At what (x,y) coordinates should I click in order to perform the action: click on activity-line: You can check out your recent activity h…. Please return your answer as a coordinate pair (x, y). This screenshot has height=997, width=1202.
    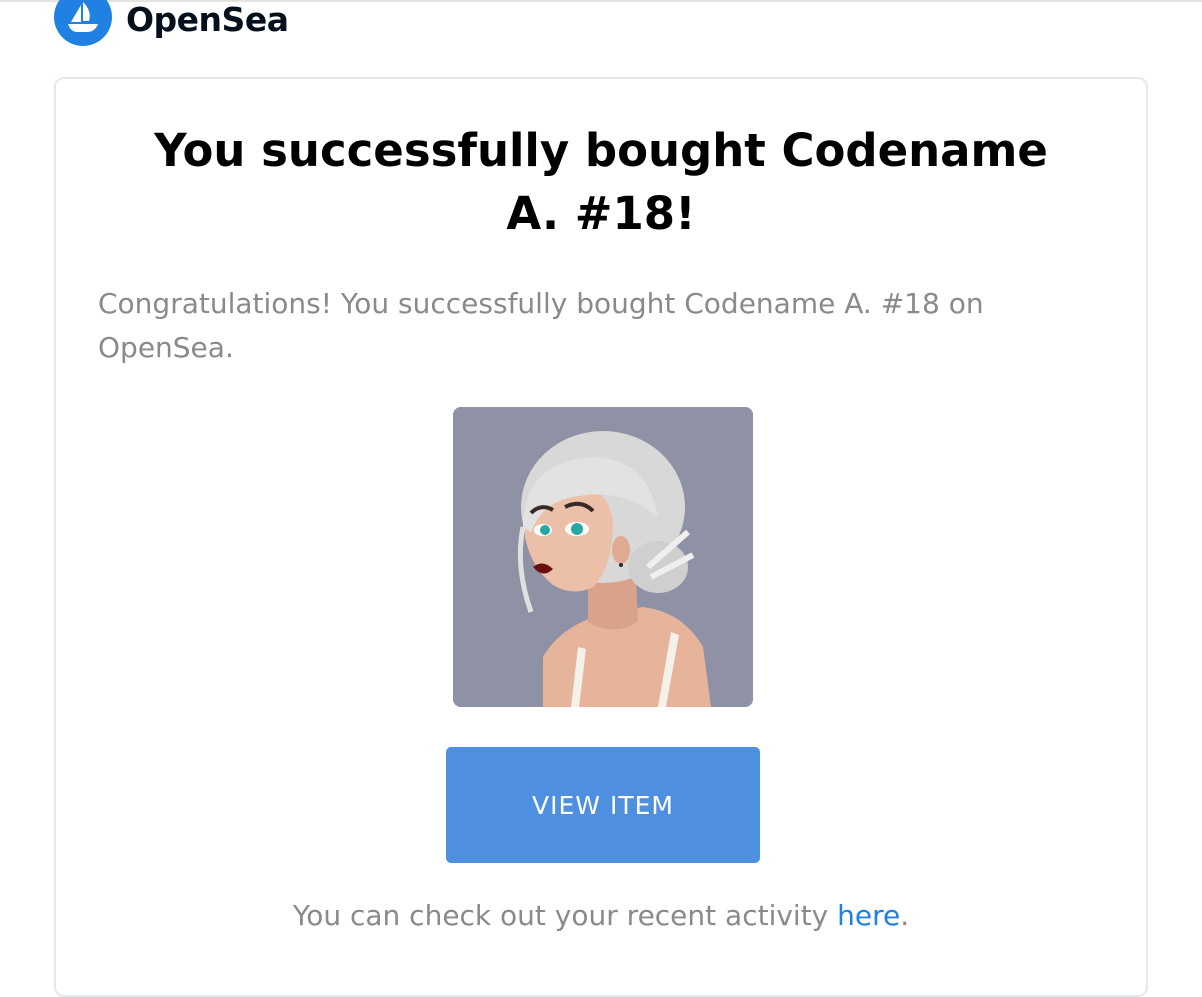
    Looking at the image, I should click on (601, 915).